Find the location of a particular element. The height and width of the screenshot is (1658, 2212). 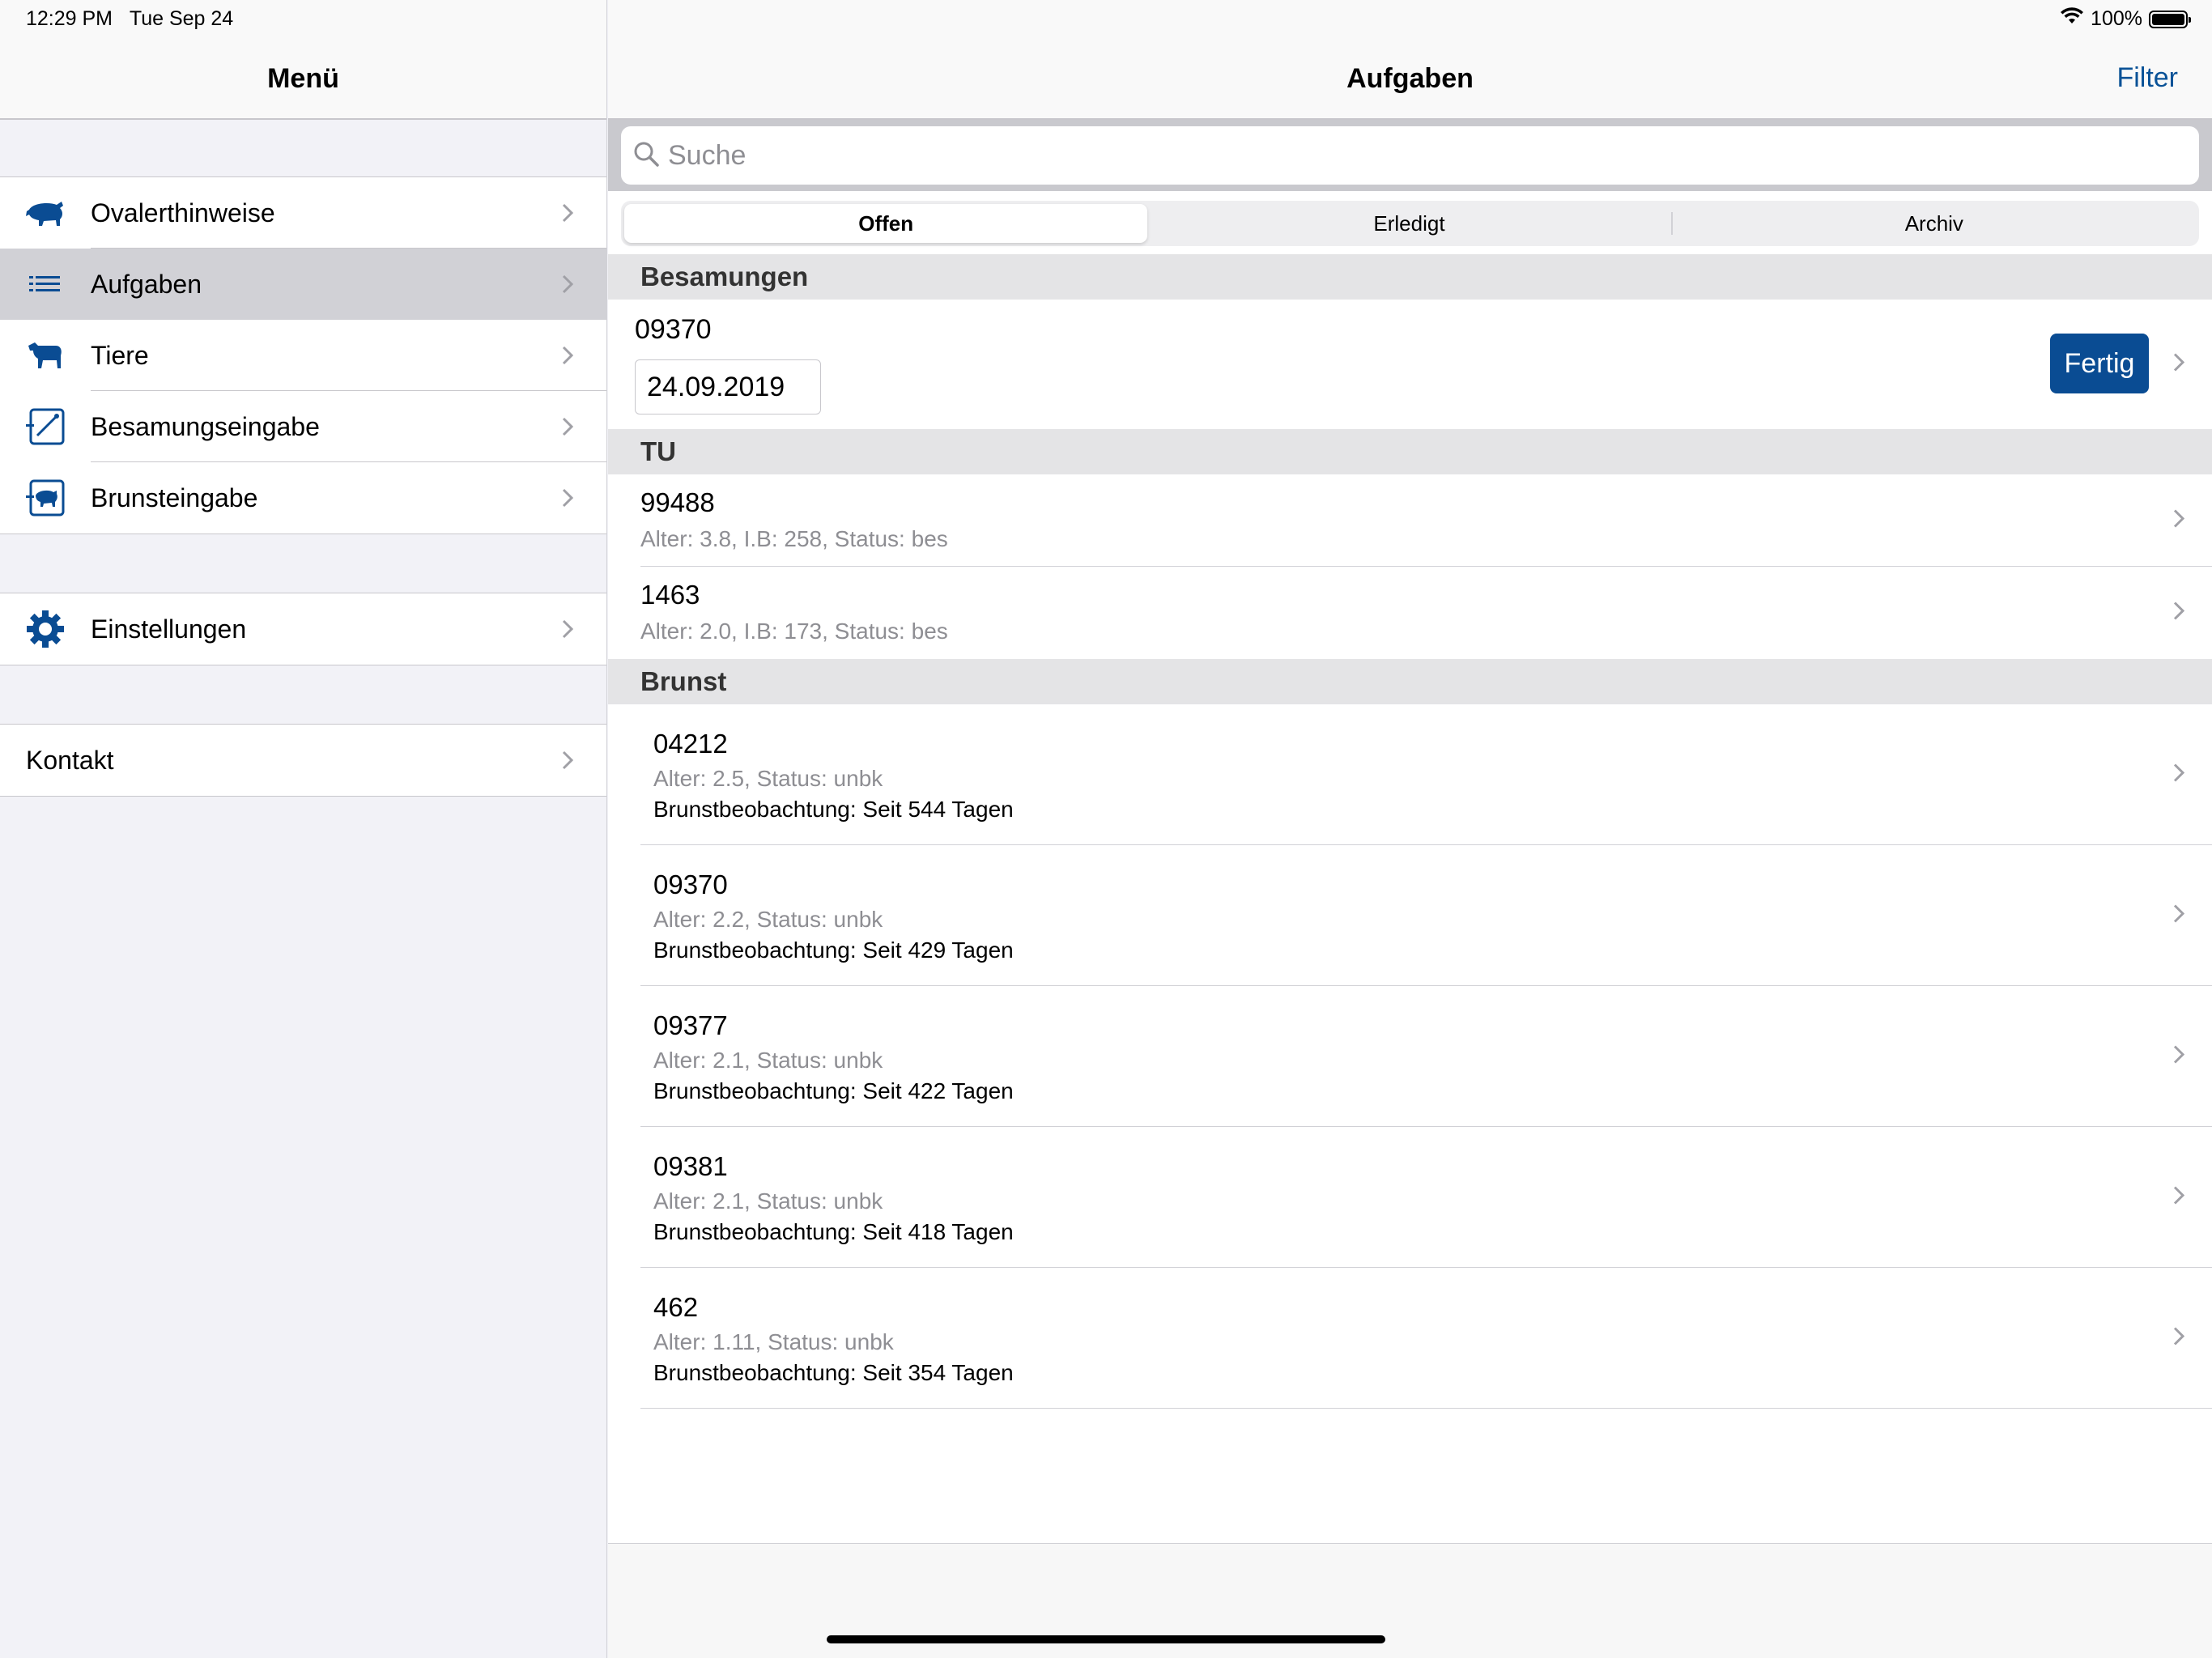

segmented-control: Offen Erledigt Archiv is located at coordinates (1410, 223).